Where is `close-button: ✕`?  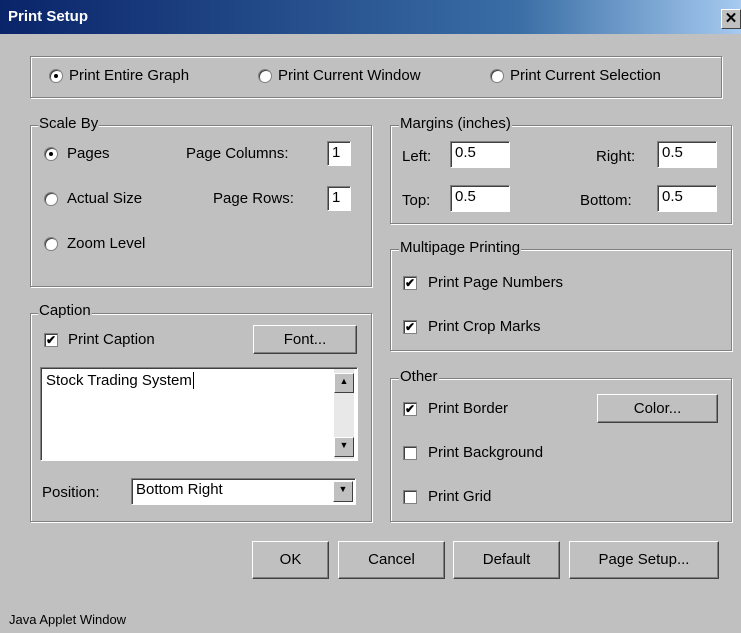
close-button: ✕ is located at coordinates (731, 19).